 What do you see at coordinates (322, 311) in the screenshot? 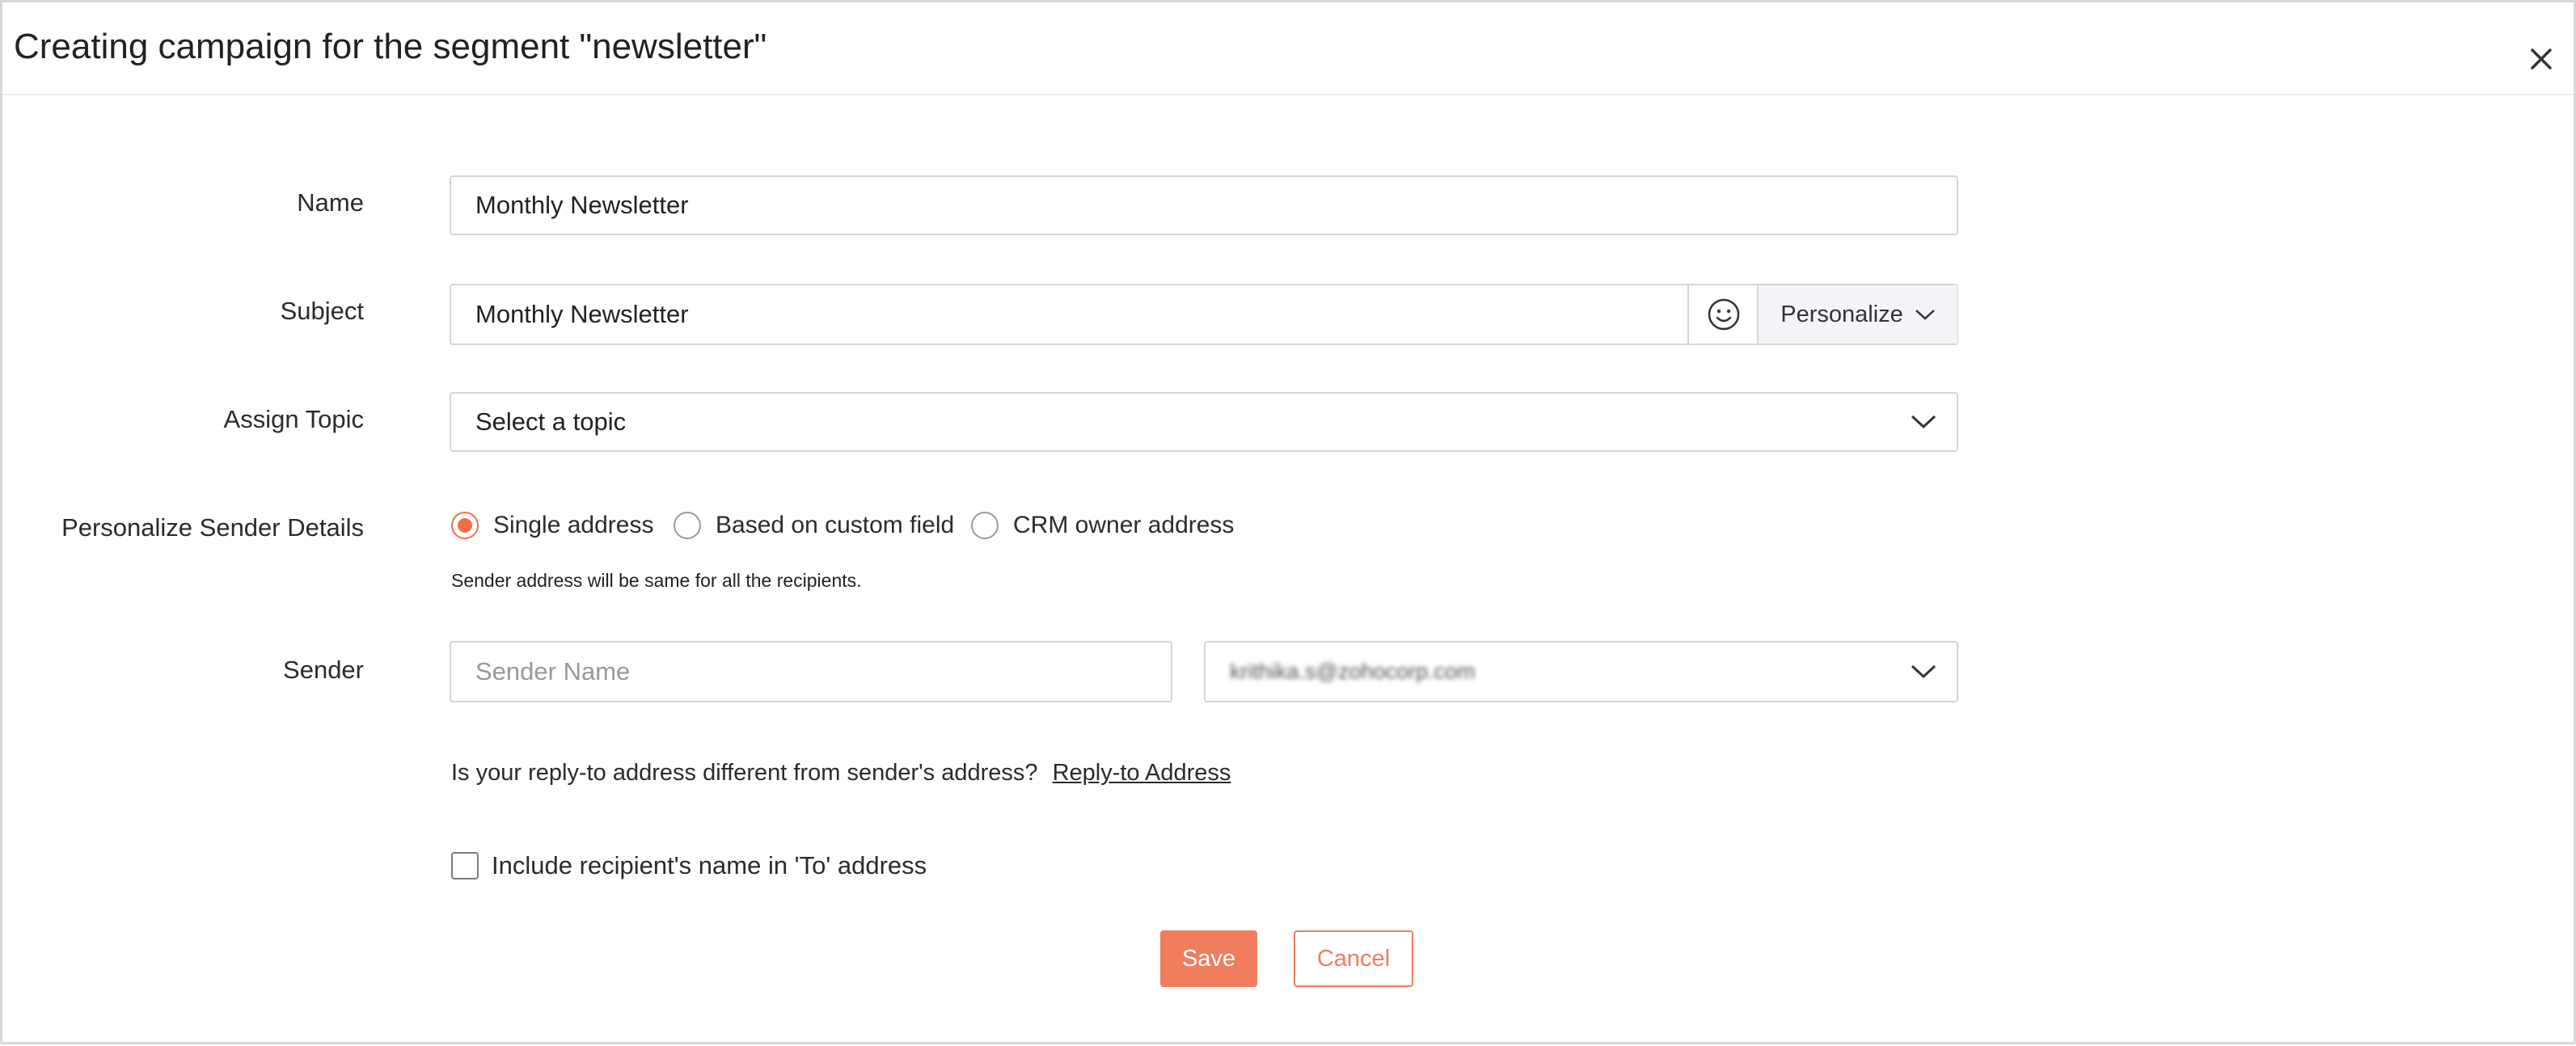
I see `subject-label: Subject` at bounding box center [322, 311].